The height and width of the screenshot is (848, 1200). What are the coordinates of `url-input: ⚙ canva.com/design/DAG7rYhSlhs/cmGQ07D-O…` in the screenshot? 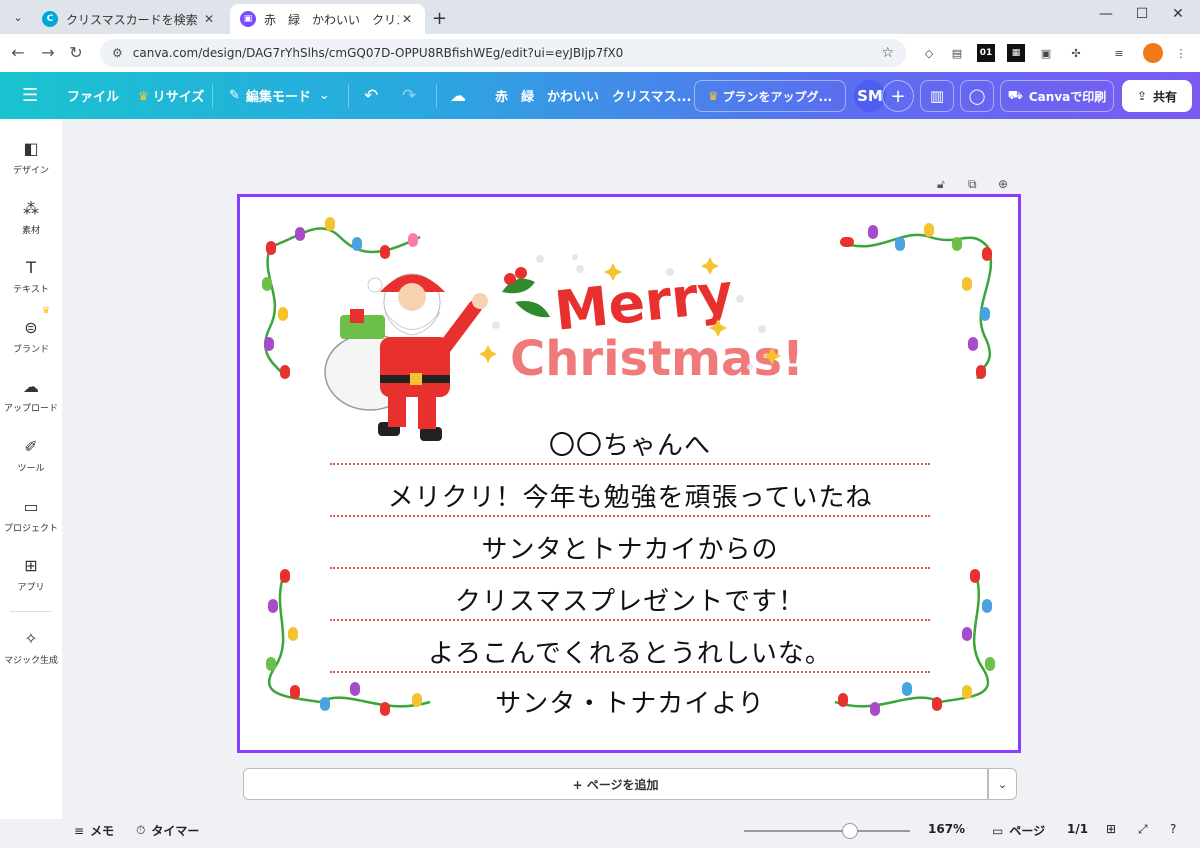 It's located at (503, 53).